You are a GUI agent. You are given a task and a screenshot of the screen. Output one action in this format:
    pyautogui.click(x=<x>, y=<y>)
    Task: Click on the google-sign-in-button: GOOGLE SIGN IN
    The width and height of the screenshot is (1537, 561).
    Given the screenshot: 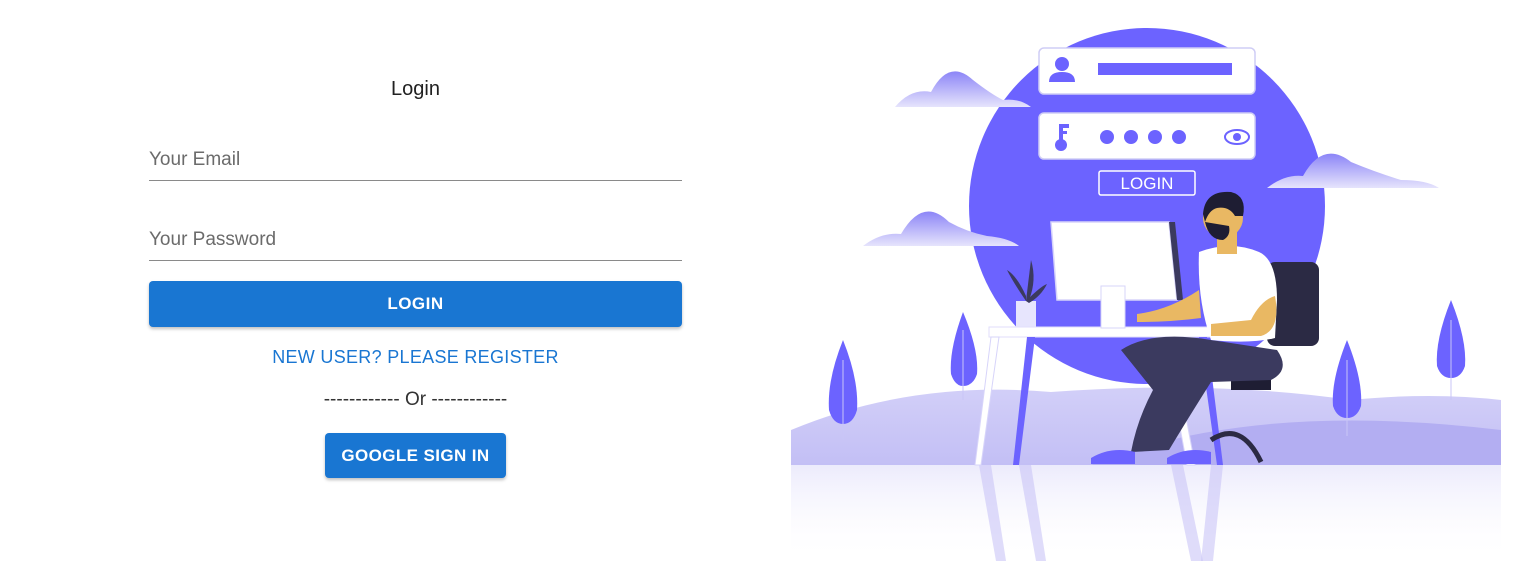 What is the action you would take?
    pyautogui.click(x=415, y=455)
    